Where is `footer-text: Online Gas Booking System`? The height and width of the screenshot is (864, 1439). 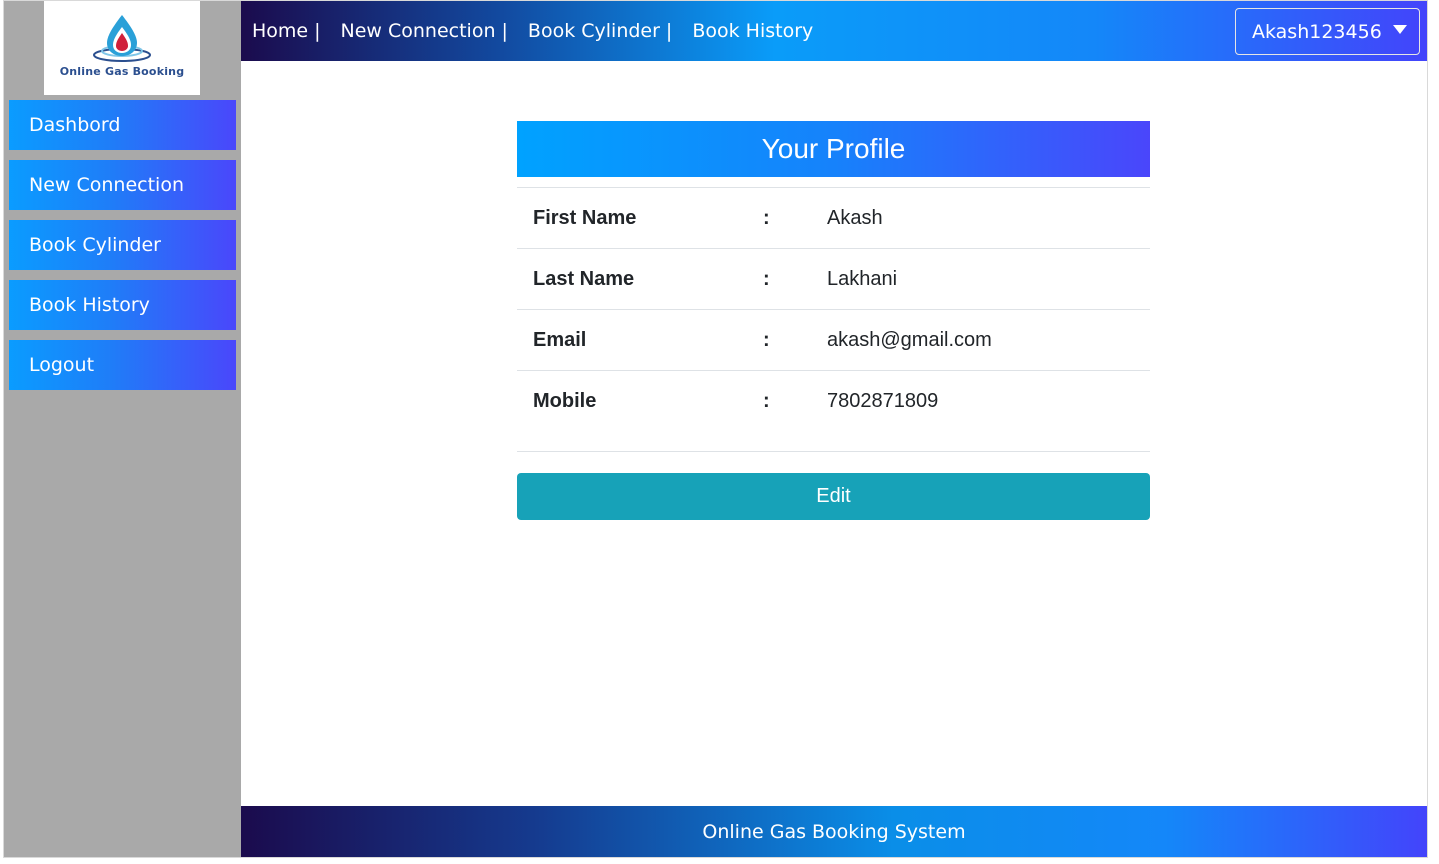
footer-text: Online Gas Booking System is located at coordinates (834, 831).